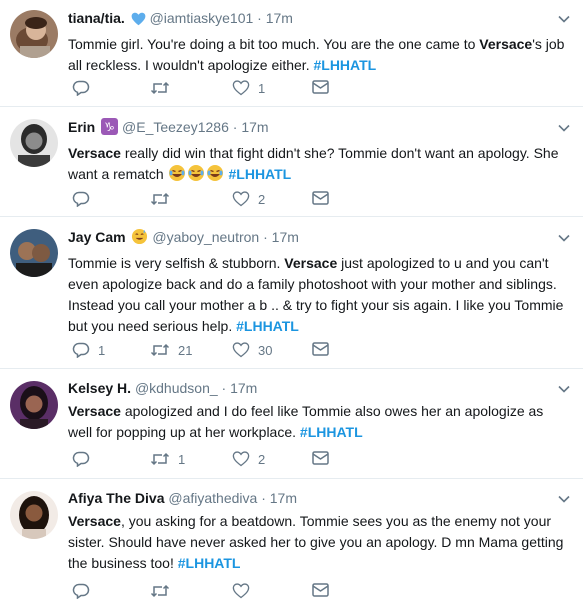 The image size is (583, 606). What do you see at coordinates (99, 388) in the screenshot?
I see `display-name: Kelsey H.` at bounding box center [99, 388].